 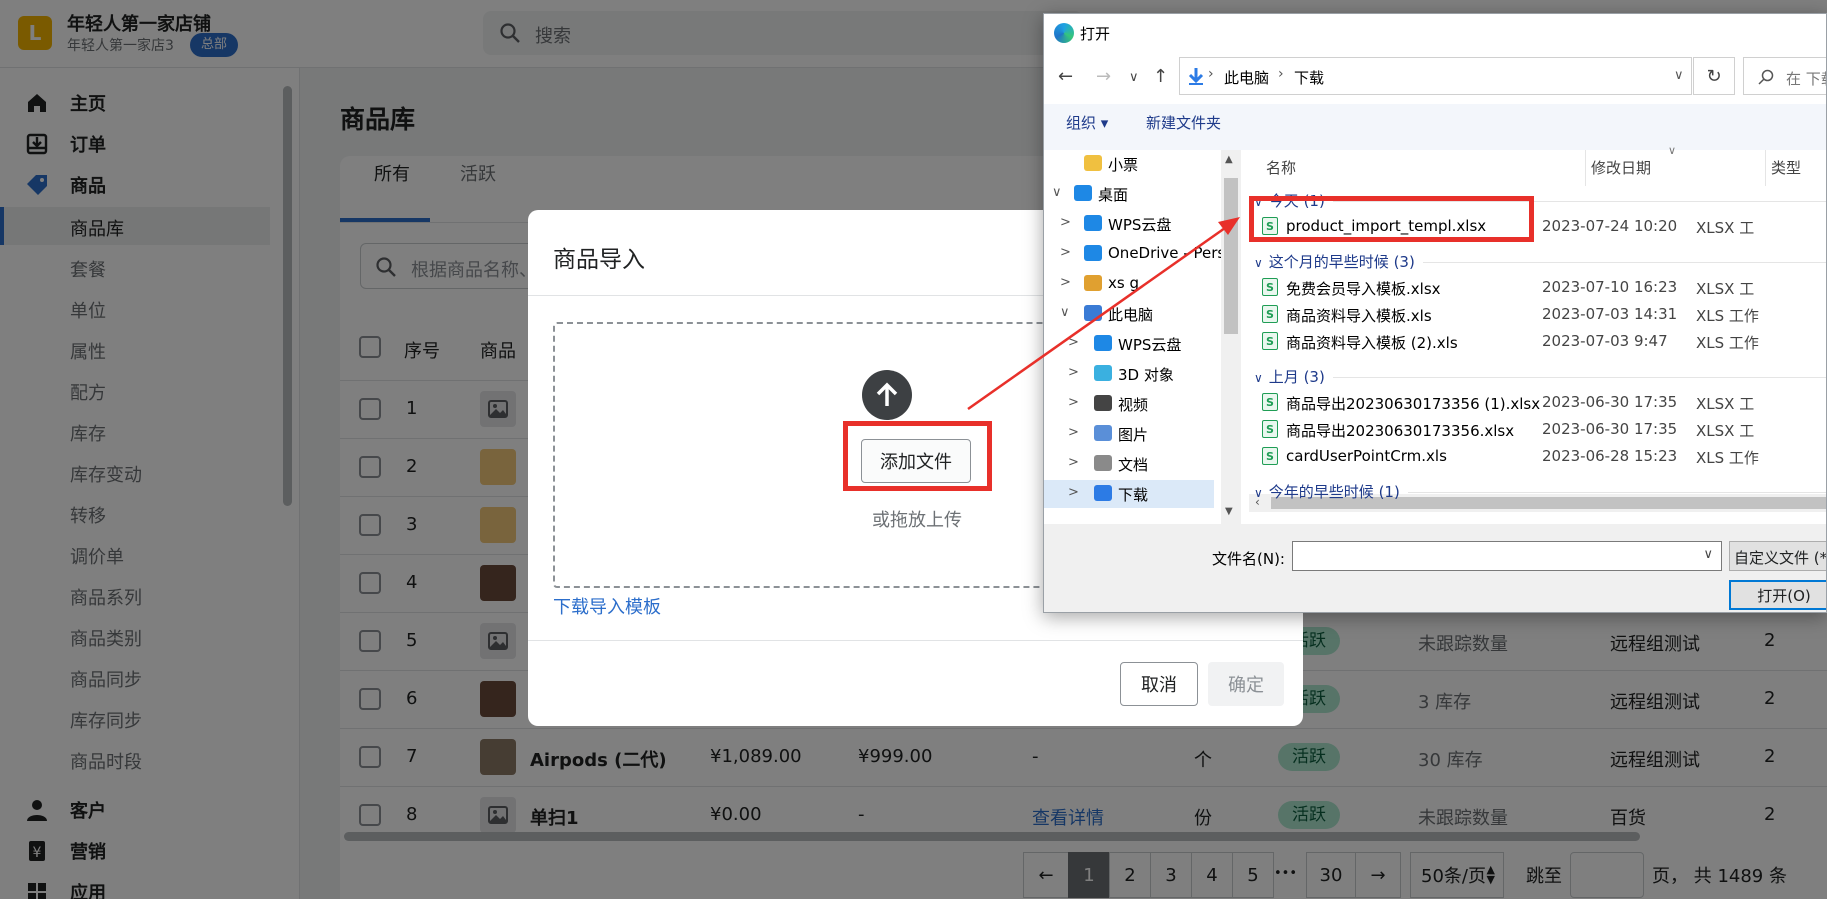 I want to click on file-date: 2023-06-28 15:23, so click(x=1610, y=456).